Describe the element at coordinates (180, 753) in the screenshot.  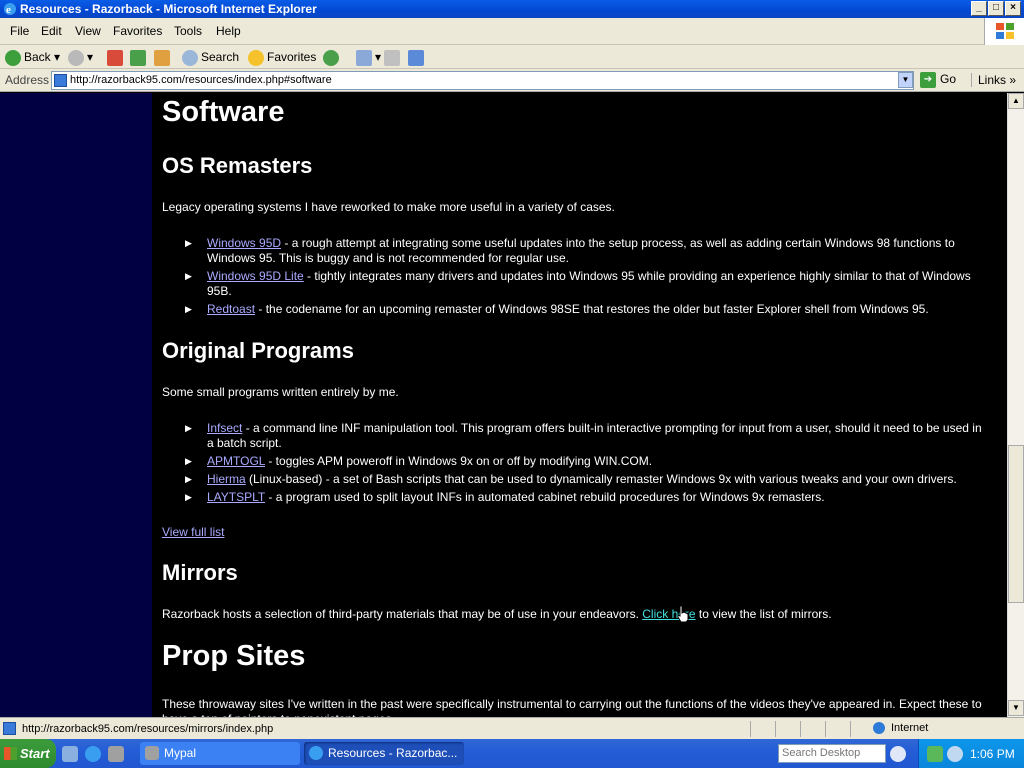
I see `task-label: Mypal` at that location.